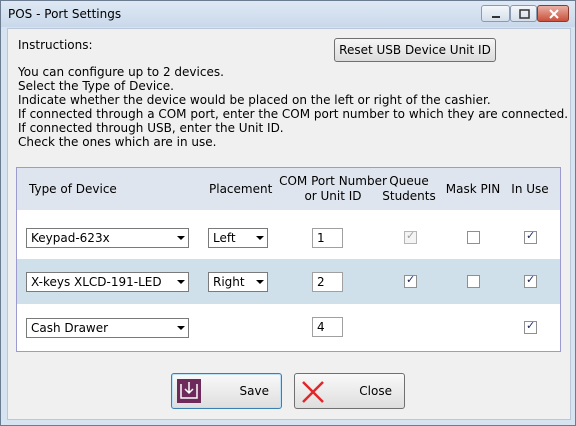 Image resolution: width=576 pixels, height=426 pixels. What do you see at coordinates (73, 189) in the screenshot?
I see `header-type-of-device: Type of Device` at bounding box center [73, 189].